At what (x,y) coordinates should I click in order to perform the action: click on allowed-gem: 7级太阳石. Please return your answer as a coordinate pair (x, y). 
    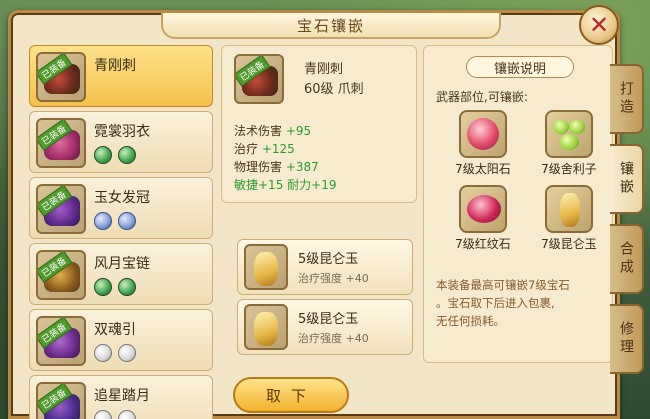
    Looking at the image, I should click on (483, 143).